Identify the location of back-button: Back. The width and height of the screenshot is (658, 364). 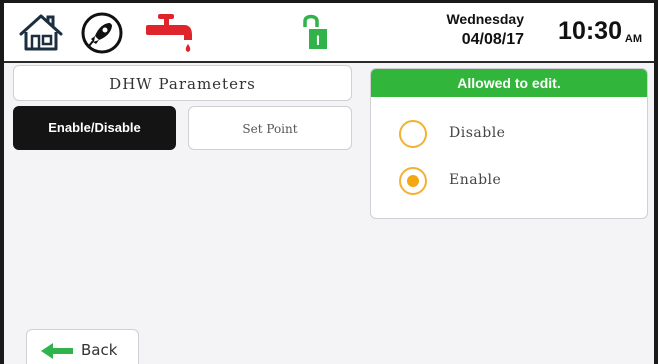
(82, 346).